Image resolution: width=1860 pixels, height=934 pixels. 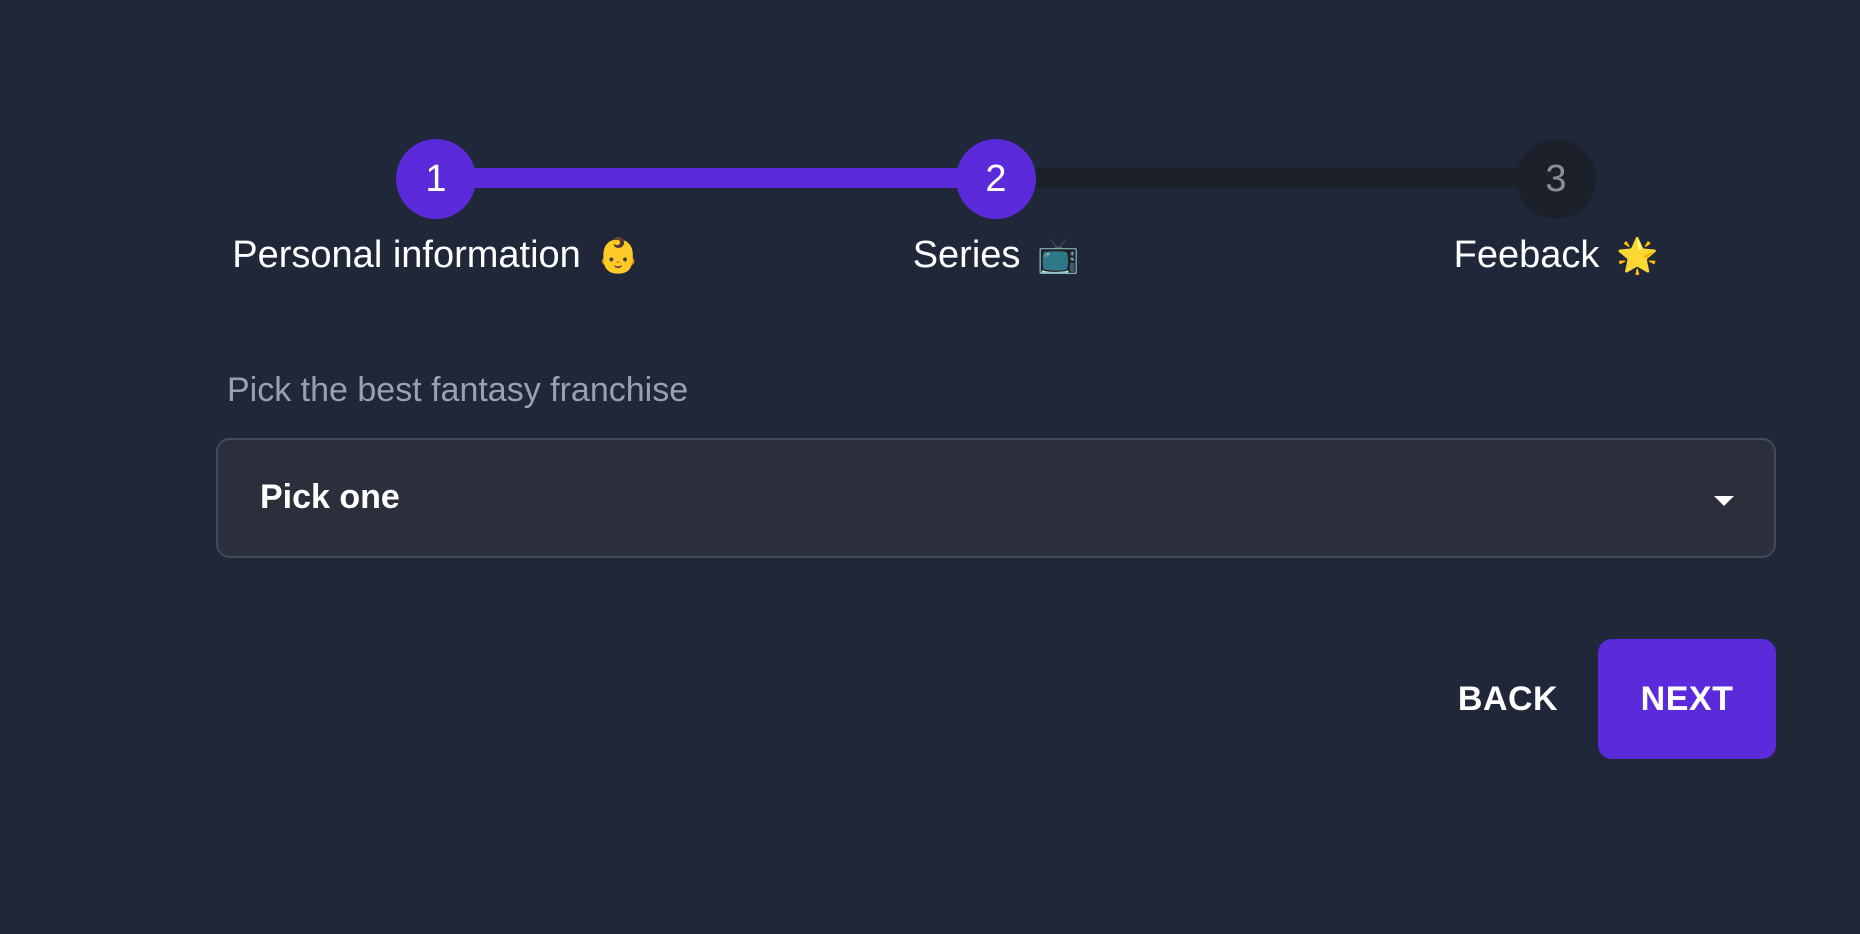 What do you see at coordinates (1724, 501) in the screenshot?
I see `chevron-down-icon` at bounding box center [1724, 501].